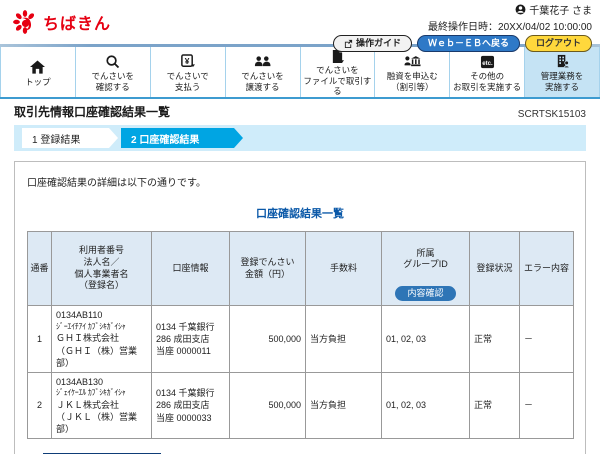  I want to click on corp-name: ＧＨＩ株式会社, so click(88, 338).